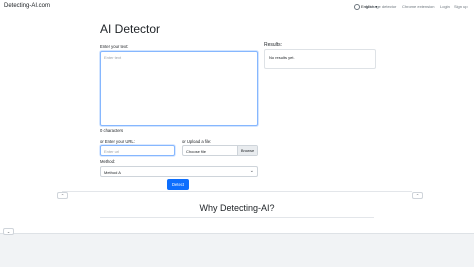  What do you see at coordinates (130, 29) in the screenshot?
I see `page-title: AI Detector` at bounding box center [130, 29].